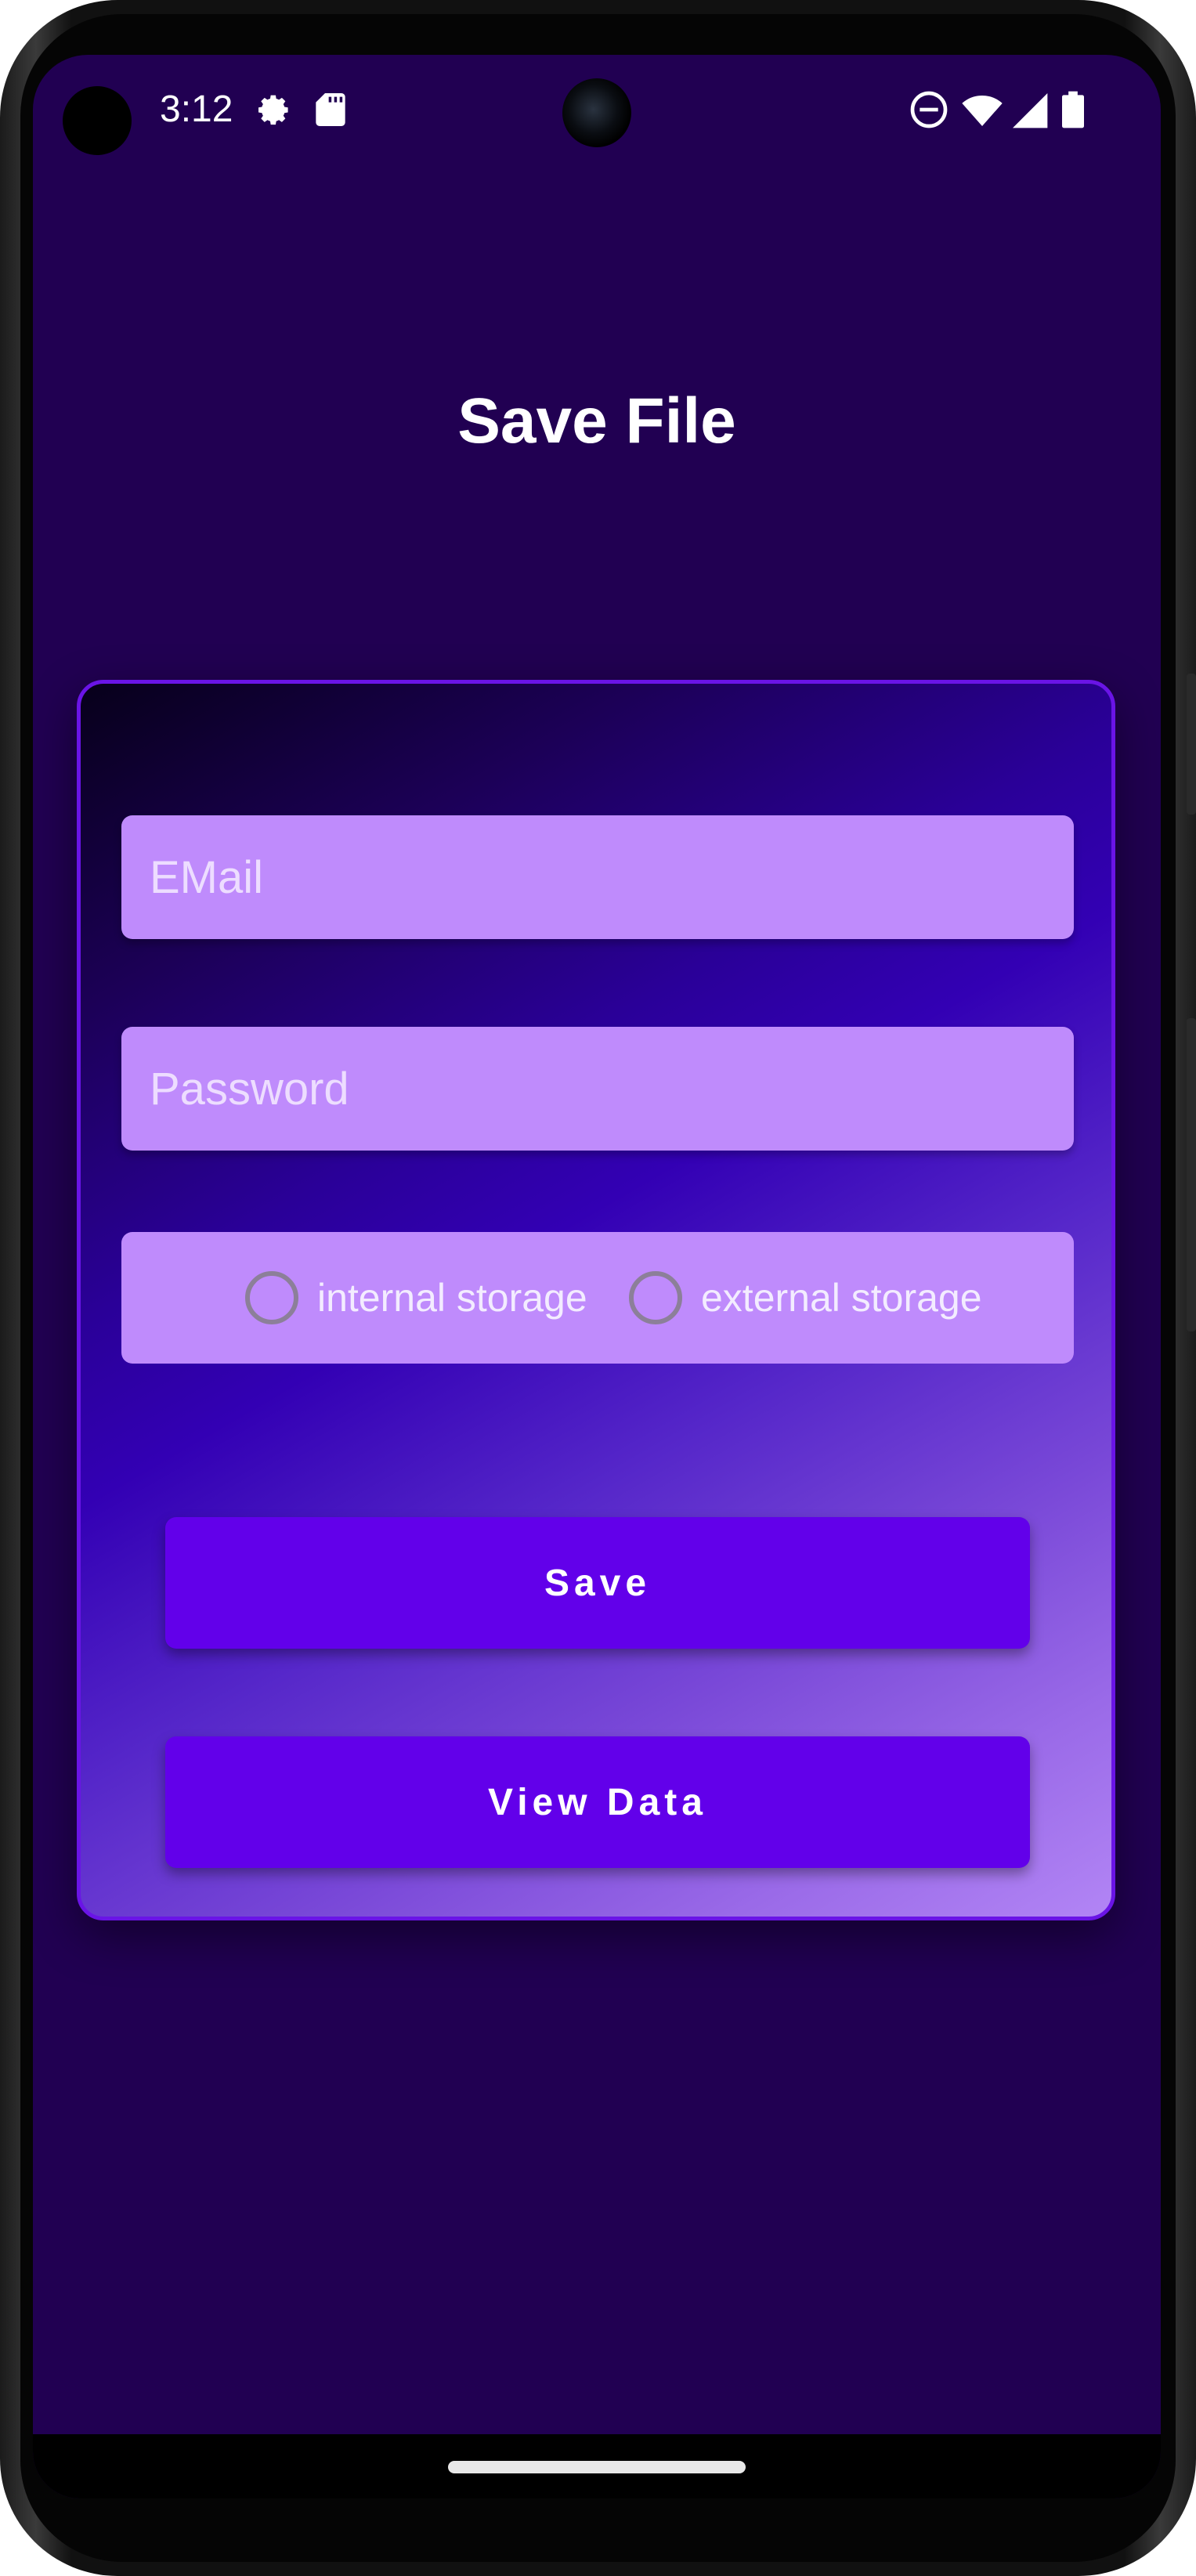 The image size is (1196, 2576). I want to click on page-title: Save File, so click(596, 421).